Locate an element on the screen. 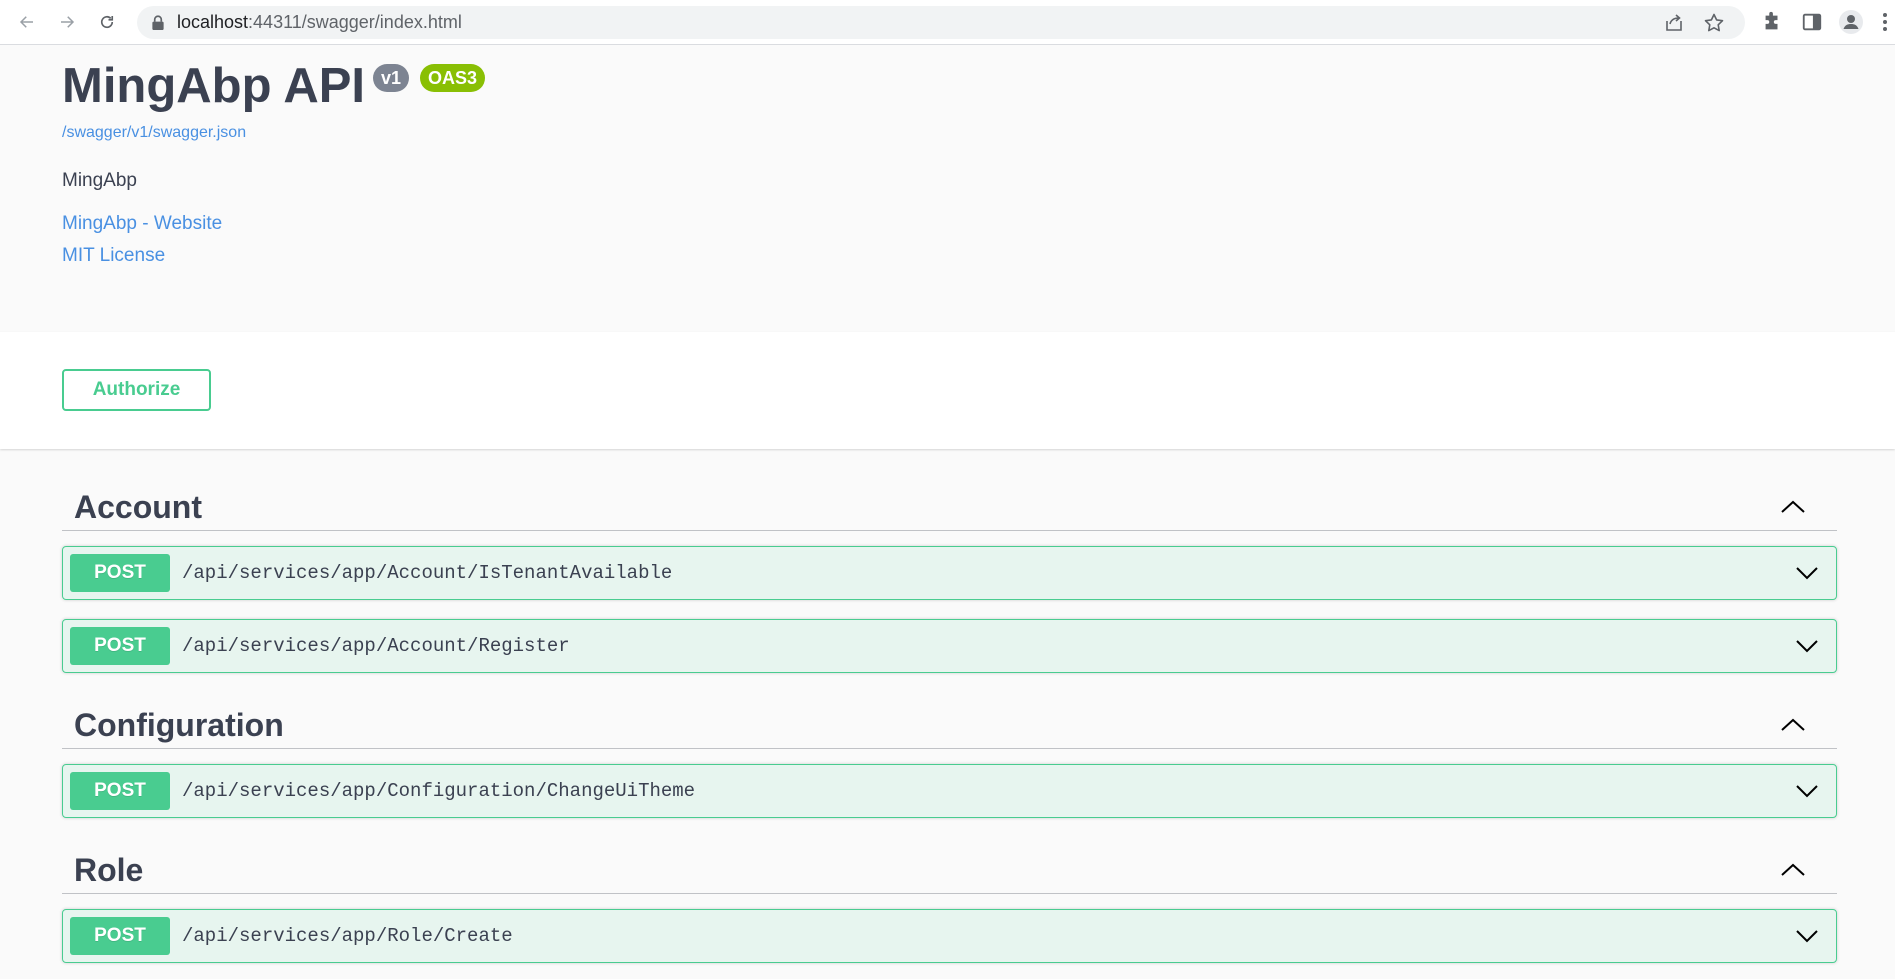 The image size is (1895, 979). url-host: localhost is located at coordinates (213, 22).